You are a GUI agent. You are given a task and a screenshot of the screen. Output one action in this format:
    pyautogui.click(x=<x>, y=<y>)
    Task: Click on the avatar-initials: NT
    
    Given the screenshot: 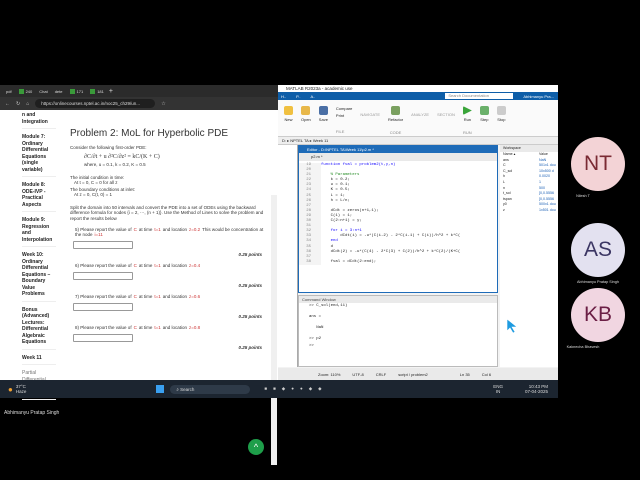 What is the action you would take?
    pyautogui.click(x=598, y=163)
    